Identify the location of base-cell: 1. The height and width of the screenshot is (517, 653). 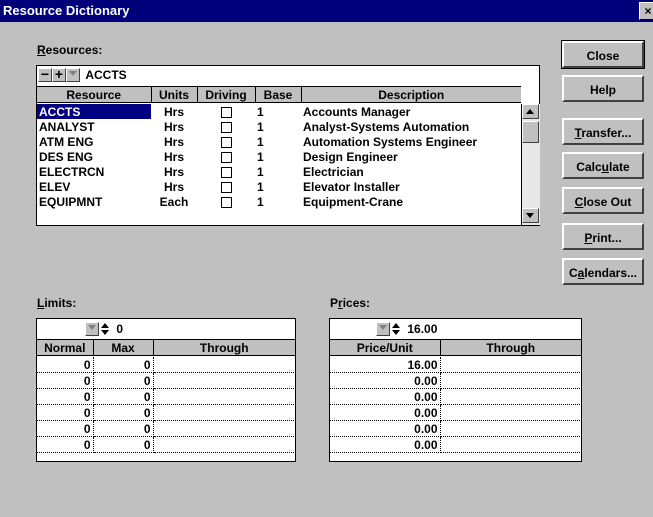
(260, 171).